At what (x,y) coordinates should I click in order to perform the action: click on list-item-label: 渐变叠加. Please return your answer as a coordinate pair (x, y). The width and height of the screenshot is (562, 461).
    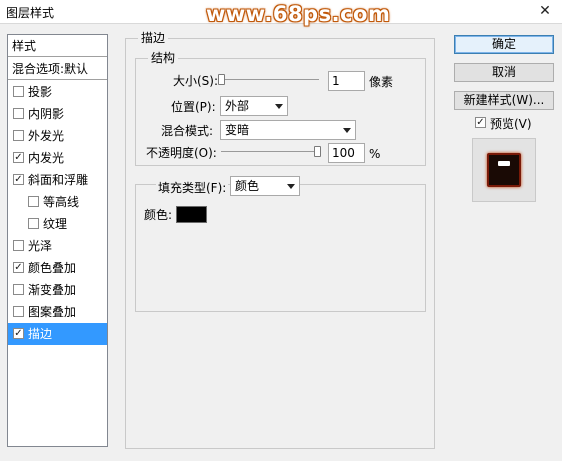
    Looking at the image, I should click on (52, 290).